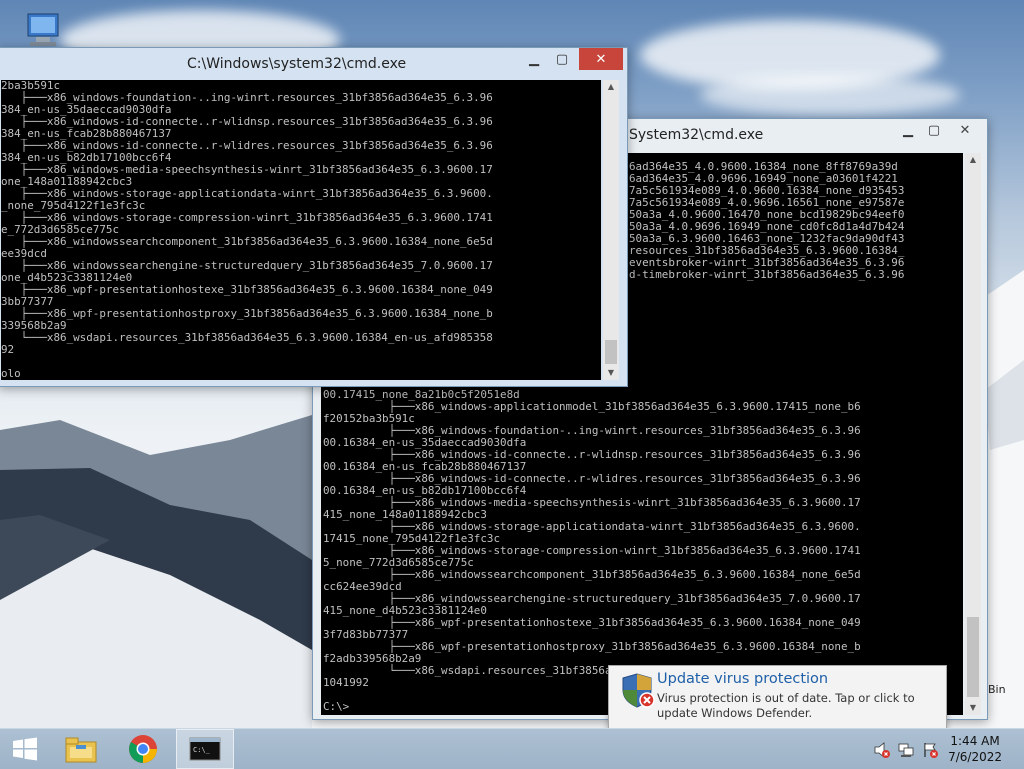  I want to click on chrome-taskbar-button, so click(143, 749).